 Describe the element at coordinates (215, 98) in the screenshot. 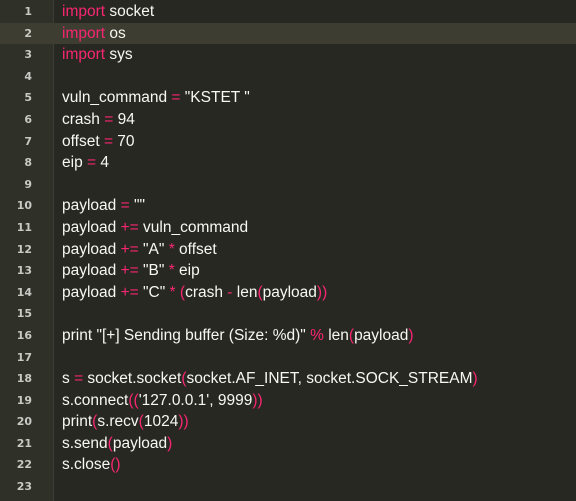

I see `code-token: "KSTET "` at that location.